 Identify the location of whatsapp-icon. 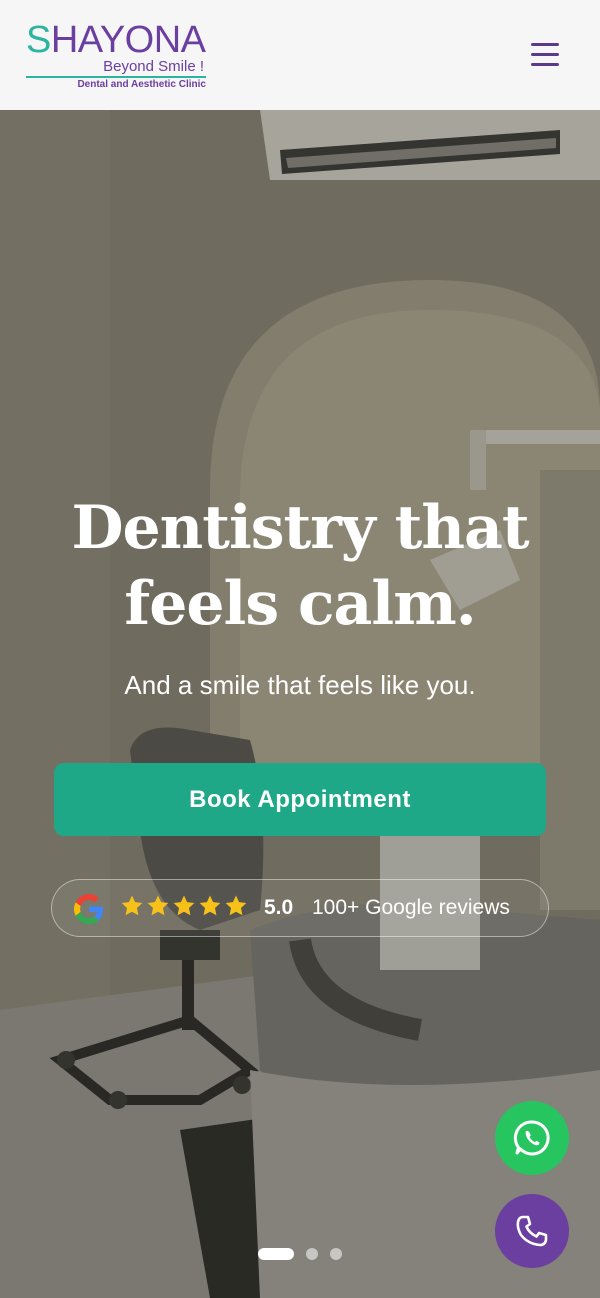
(531, 1138).